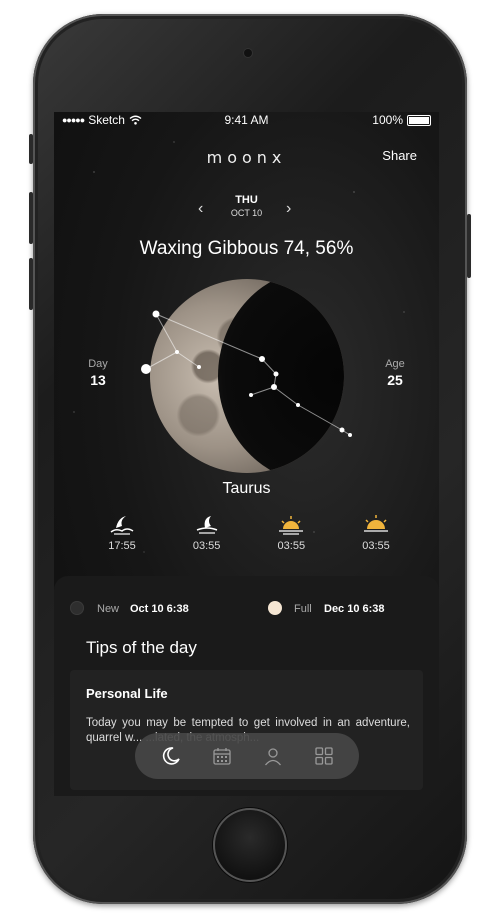 The width and height of the screenshot is (500, 918). Describe the element at coordinates (248, 53) in the screenshot. I see `front-camera` at that location.